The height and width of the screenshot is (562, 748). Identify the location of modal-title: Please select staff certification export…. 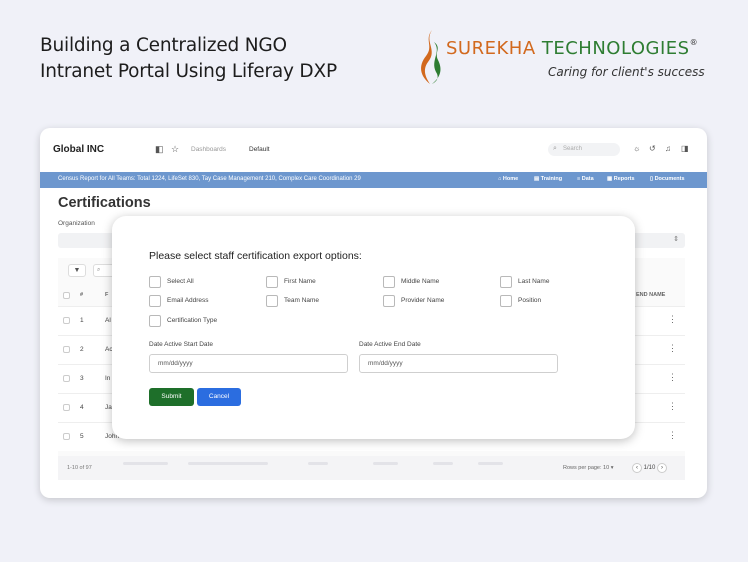
(255, 256).